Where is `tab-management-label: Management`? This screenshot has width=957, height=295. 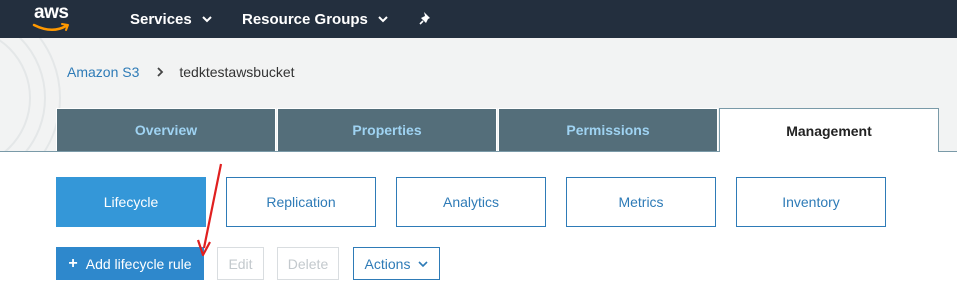
tab-management-label: Management is located at coordinates (829, 130).